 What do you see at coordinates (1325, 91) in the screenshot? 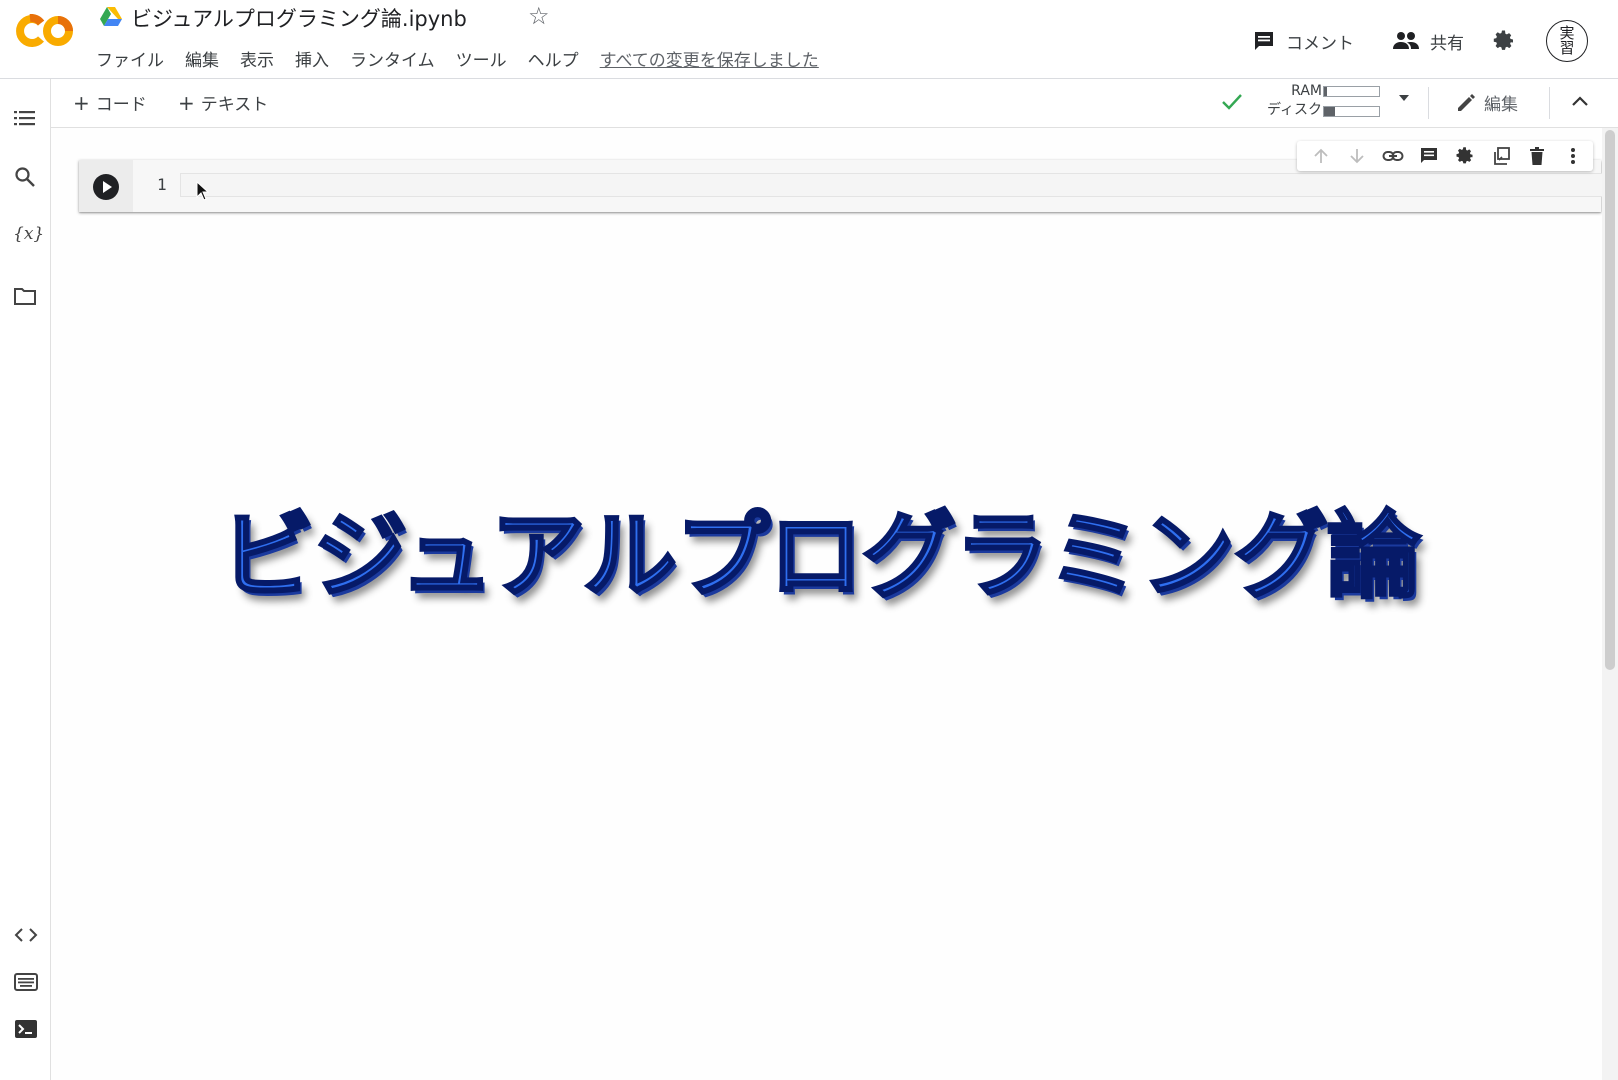
I see `ram-bar-fill` at bounding box center [1325, 91].